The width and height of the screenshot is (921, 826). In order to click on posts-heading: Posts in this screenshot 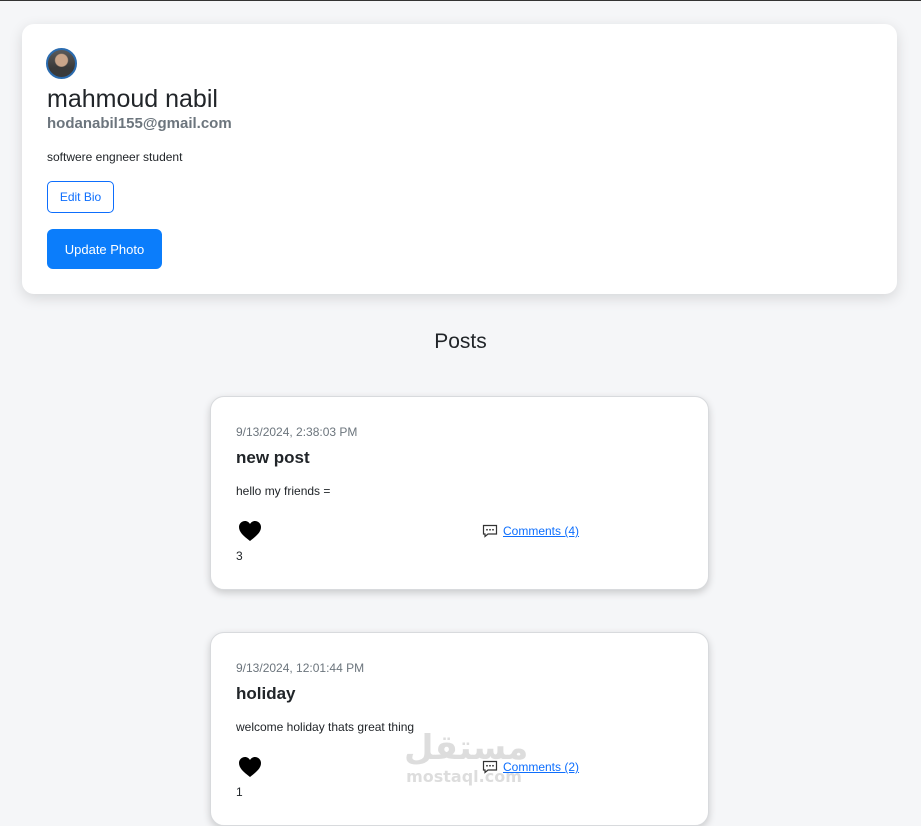, I will do `click(460, 341)`.